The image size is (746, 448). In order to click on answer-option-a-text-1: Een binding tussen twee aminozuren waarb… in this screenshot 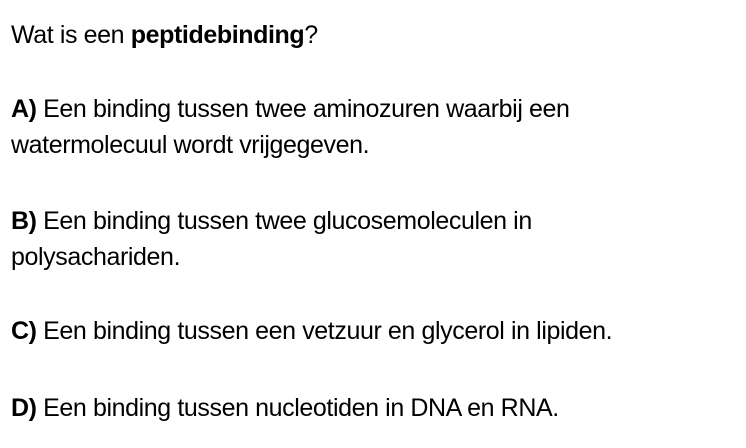, I will do `click(303, 109)`.